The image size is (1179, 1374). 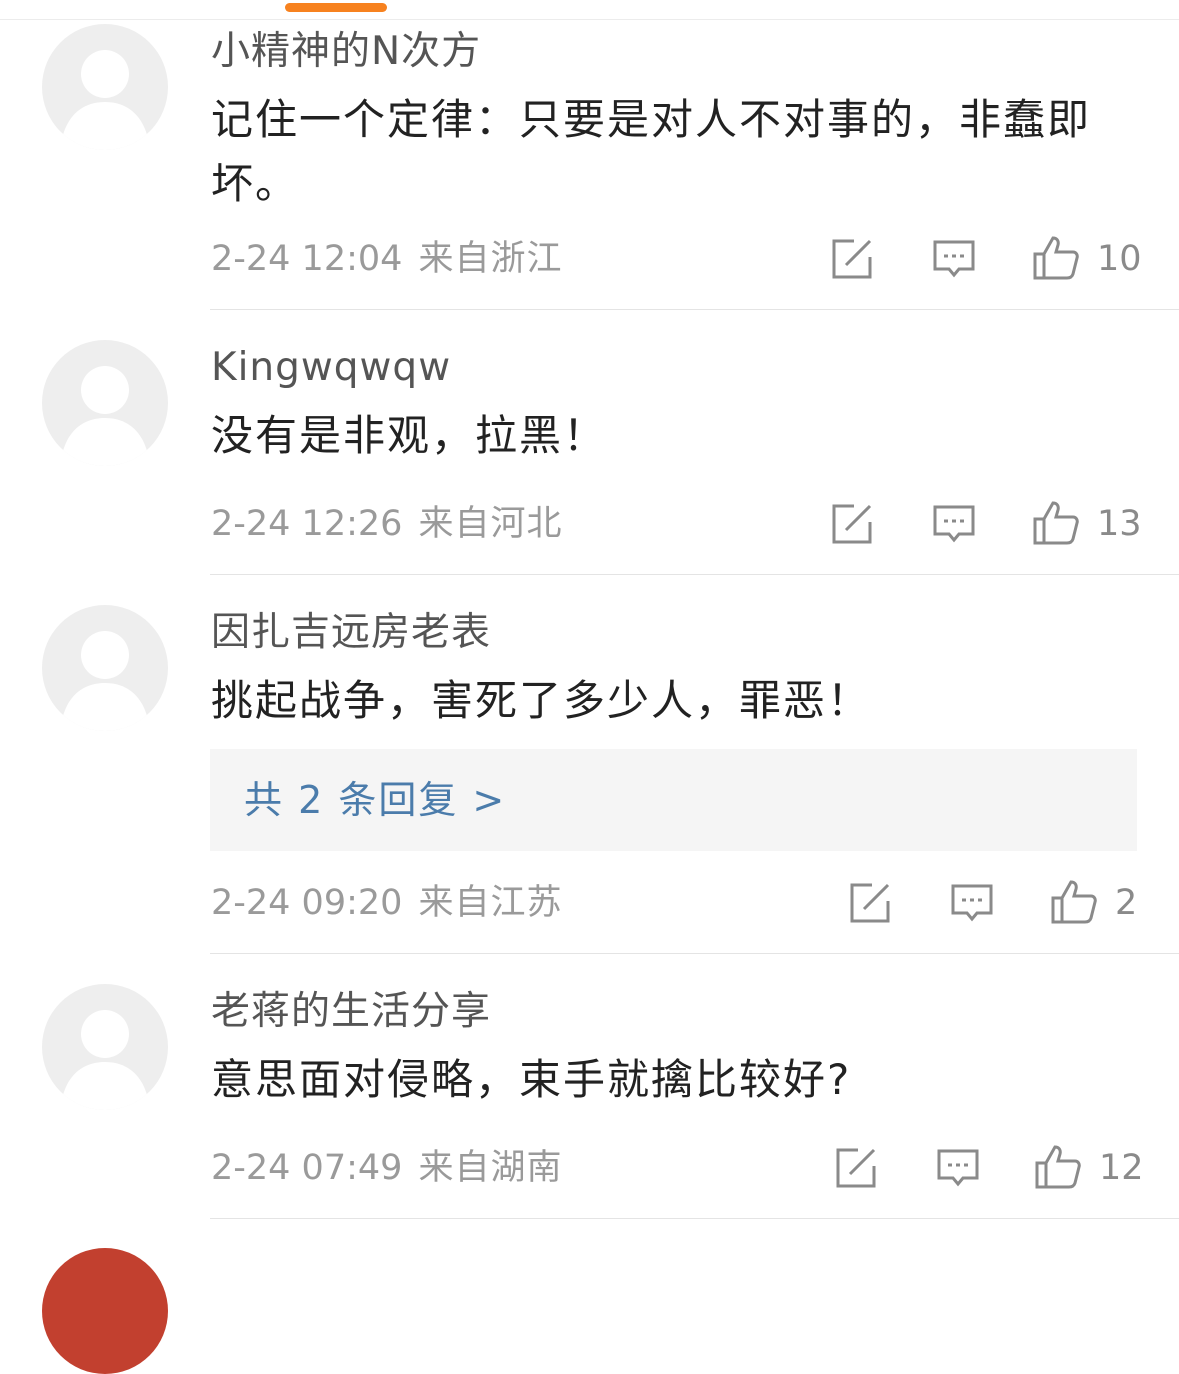 I want to click on comment-location: 来自河北, so click(x=490, y=524).